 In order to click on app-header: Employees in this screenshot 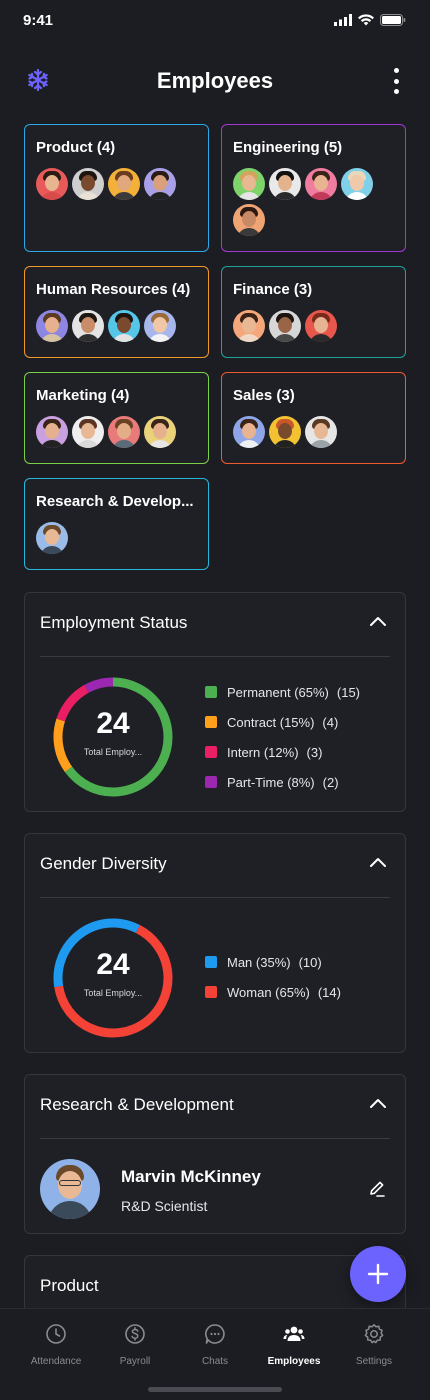, I will do `click(215, 81)`.